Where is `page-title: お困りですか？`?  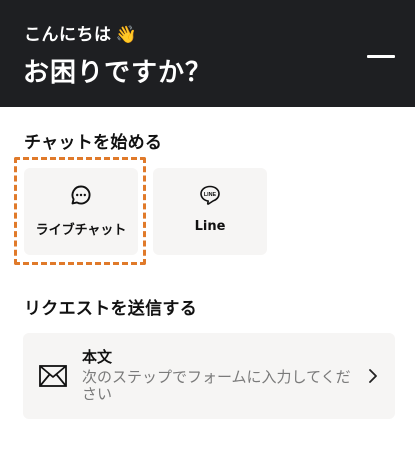 page-title: お困りですか？ is located at coordinates (118, 73).